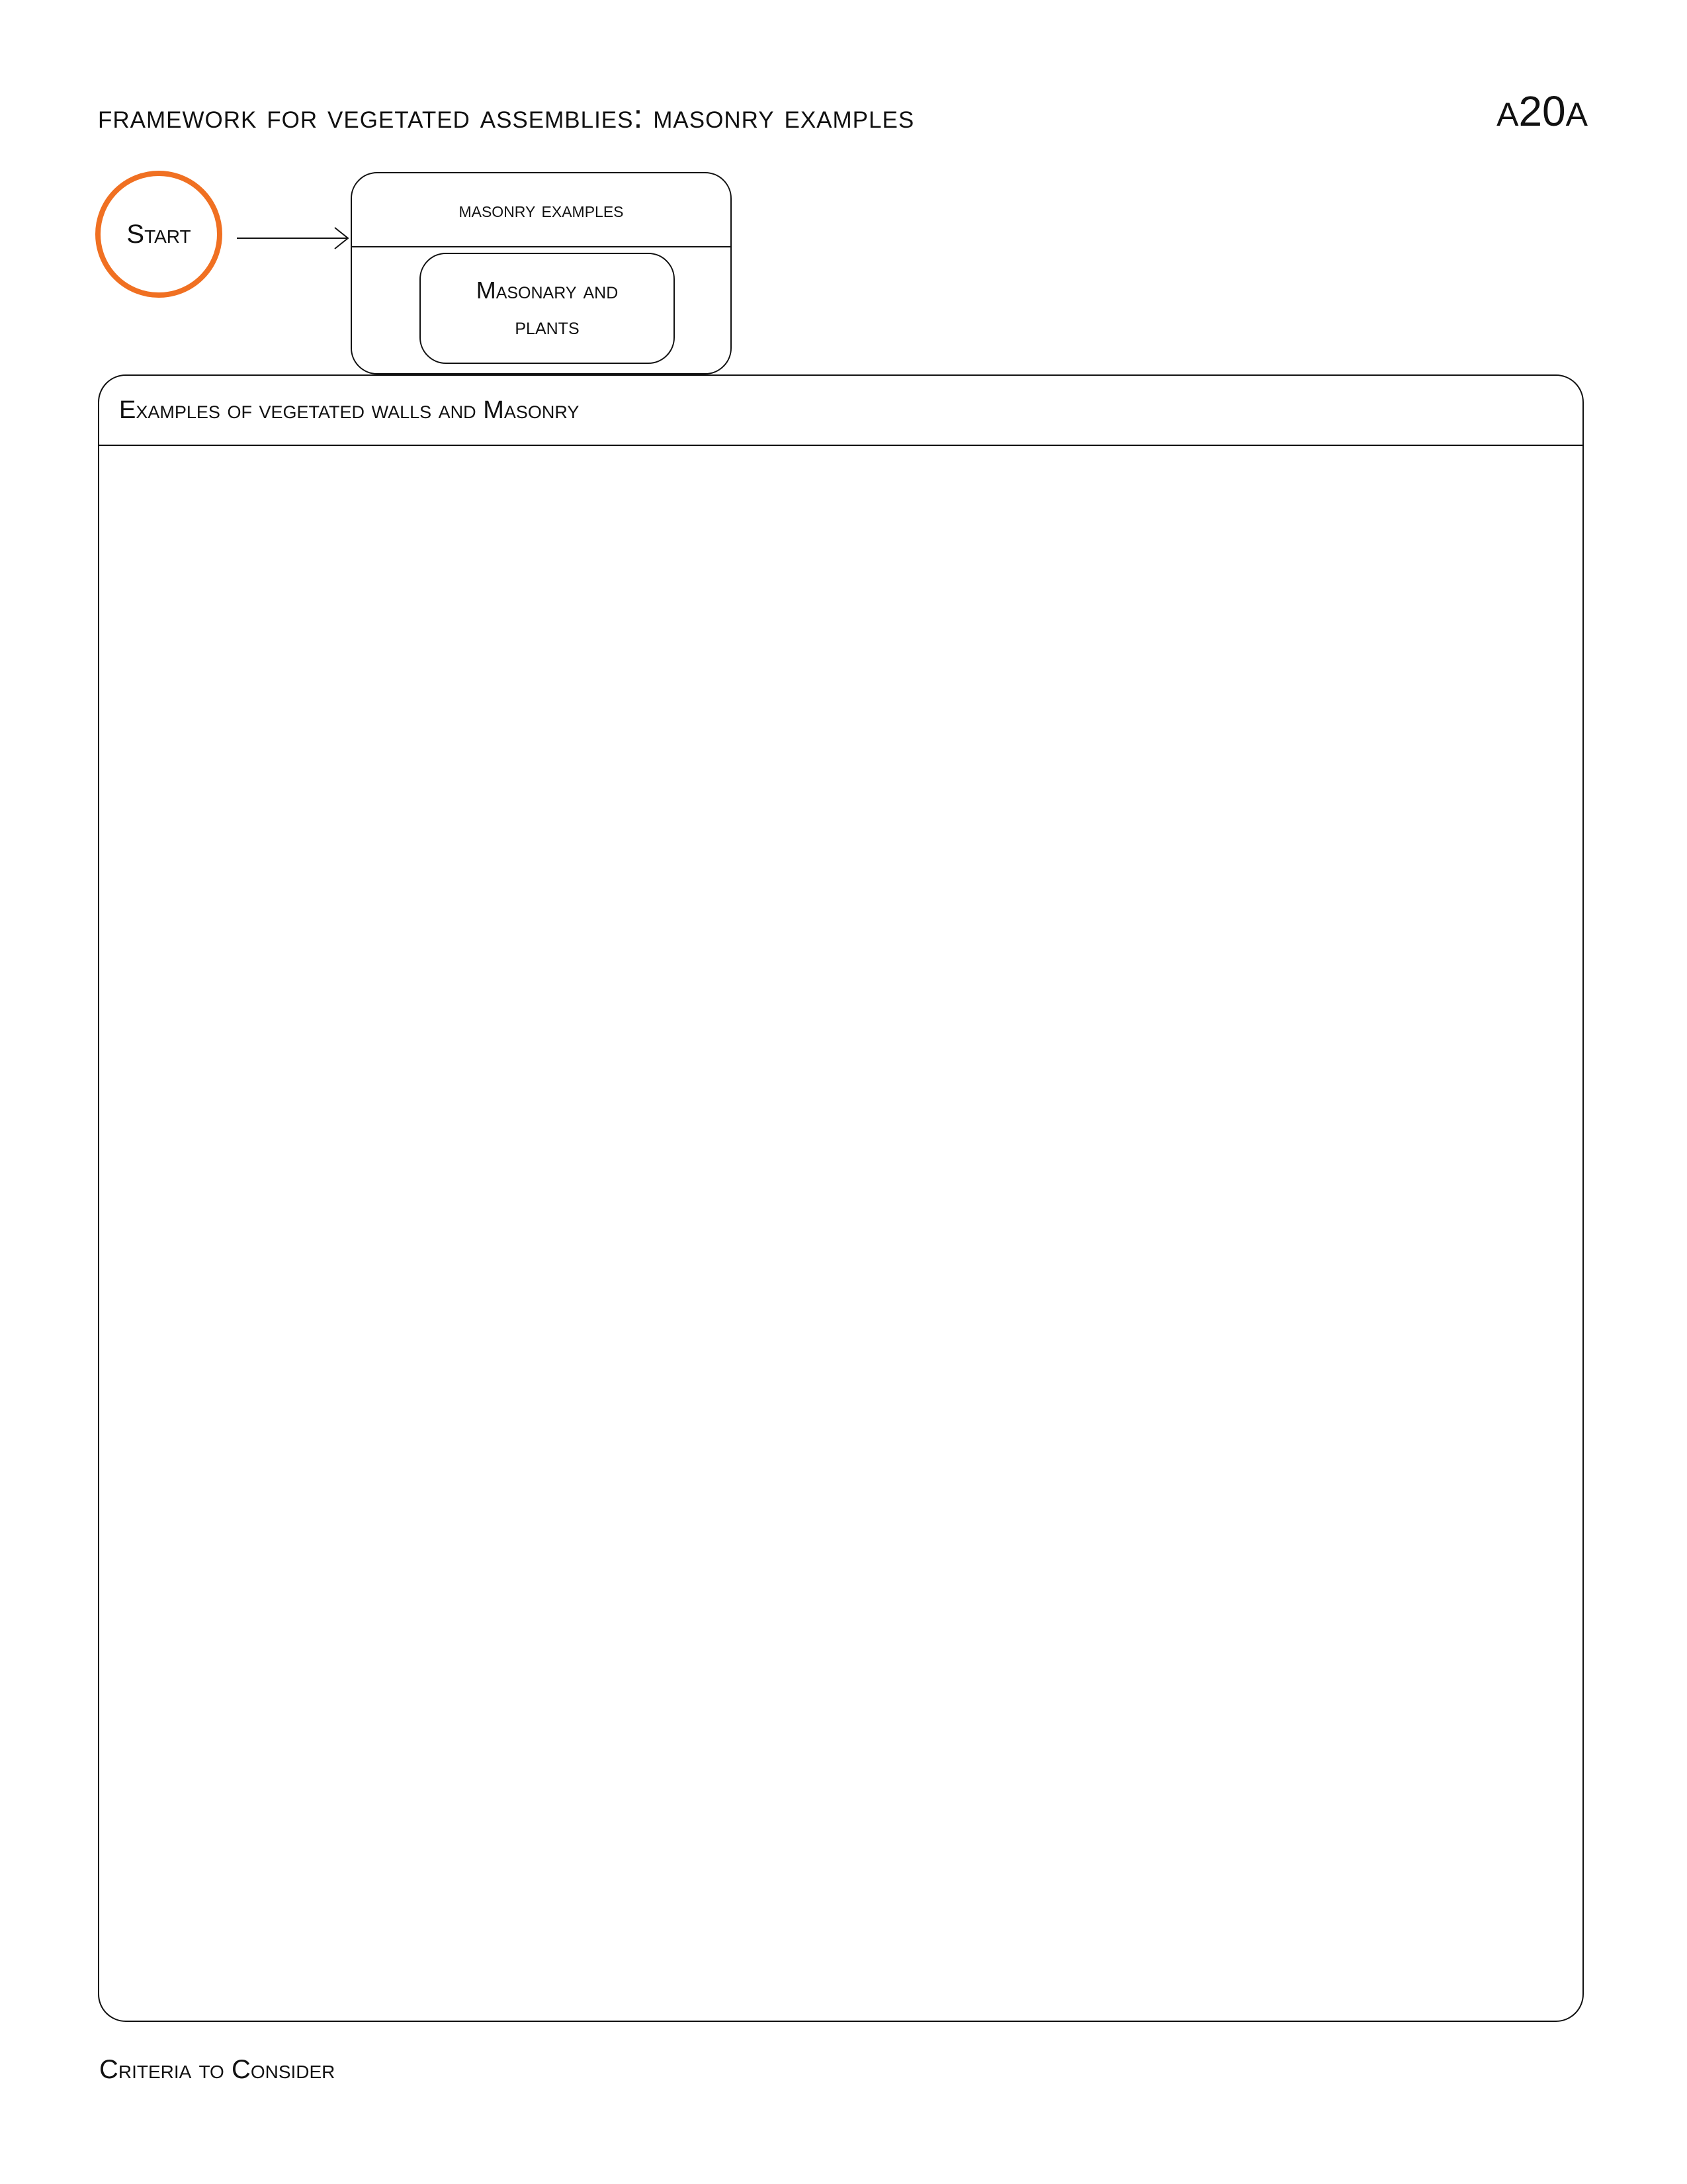 Image resolution: width=1687 pixels, height=2184 pixels. I want to click on substate-label-line2: plants, so click(547, 326).